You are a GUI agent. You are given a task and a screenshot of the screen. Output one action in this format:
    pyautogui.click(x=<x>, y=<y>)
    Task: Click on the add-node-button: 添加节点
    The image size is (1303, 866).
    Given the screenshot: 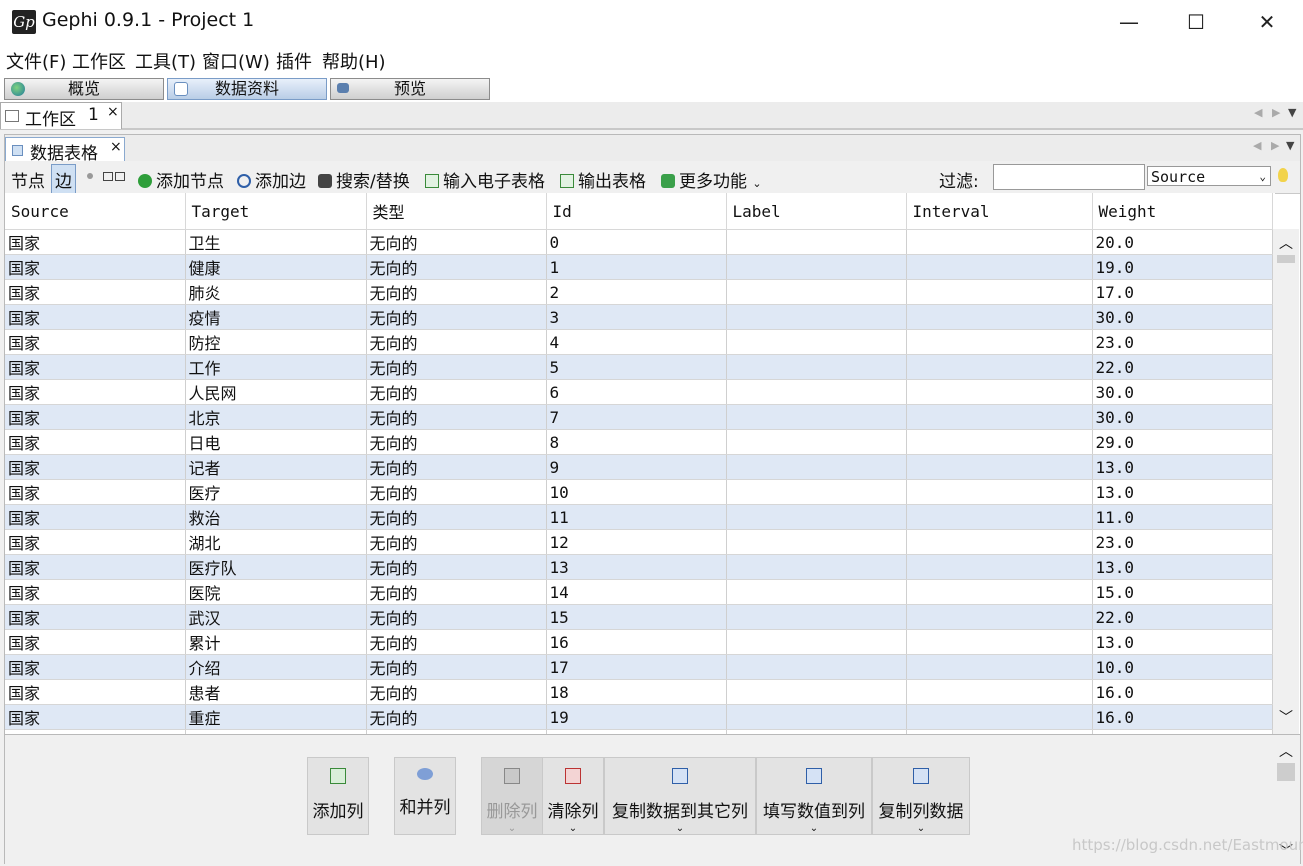 What is the action you would take?
    pyautogui.click(x=181, y=179)
    